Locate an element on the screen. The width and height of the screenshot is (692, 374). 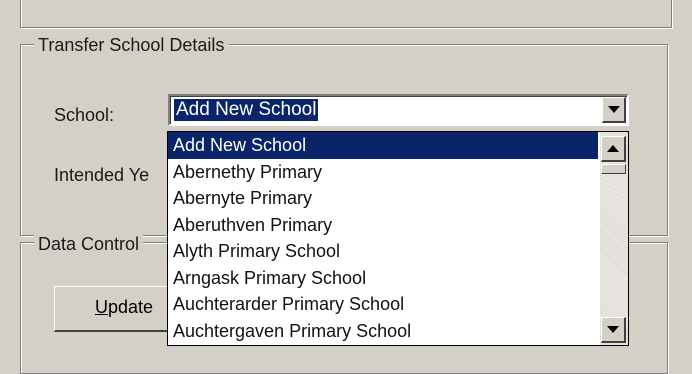
scroll-down-button is located at coordinates (613, 330).